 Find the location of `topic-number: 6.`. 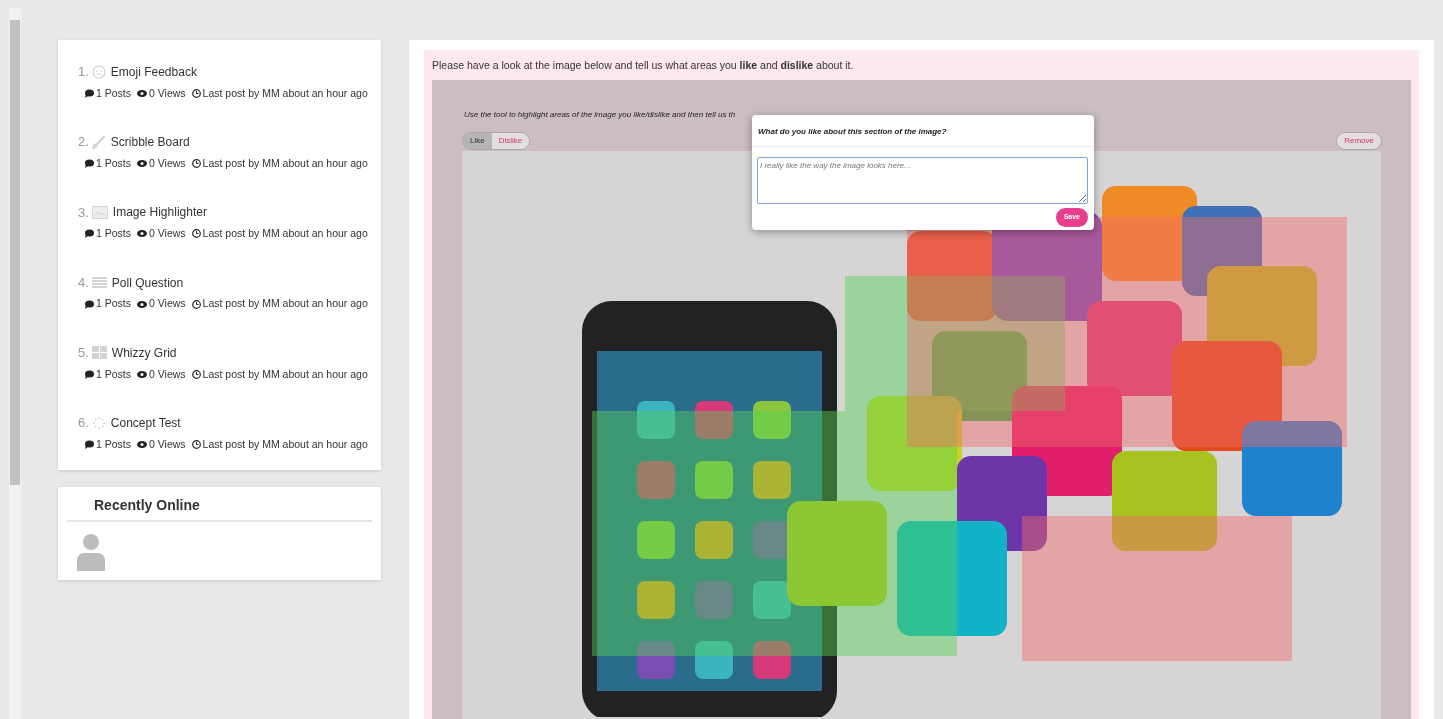

topic-number: 6. is located at coordinates (83, 423).